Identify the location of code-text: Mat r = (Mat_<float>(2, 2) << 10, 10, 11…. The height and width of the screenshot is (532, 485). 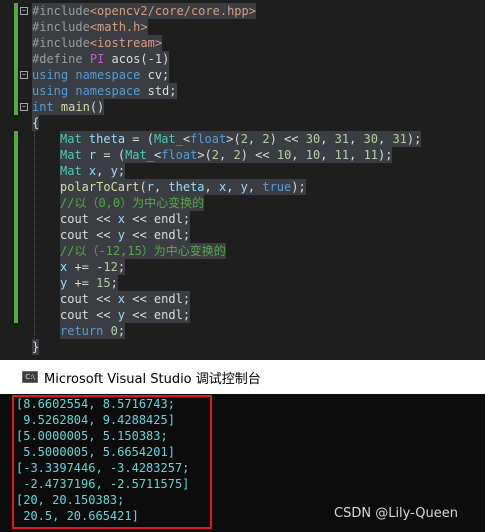
(226, 155).